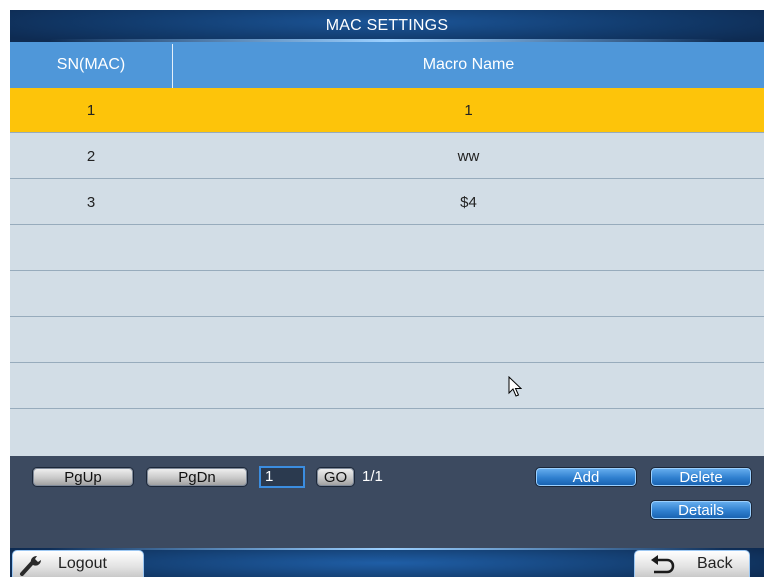  Describe the element at coordinates (468, 156) in the screenshot. I see `cell-macro-name: ww` at that location.